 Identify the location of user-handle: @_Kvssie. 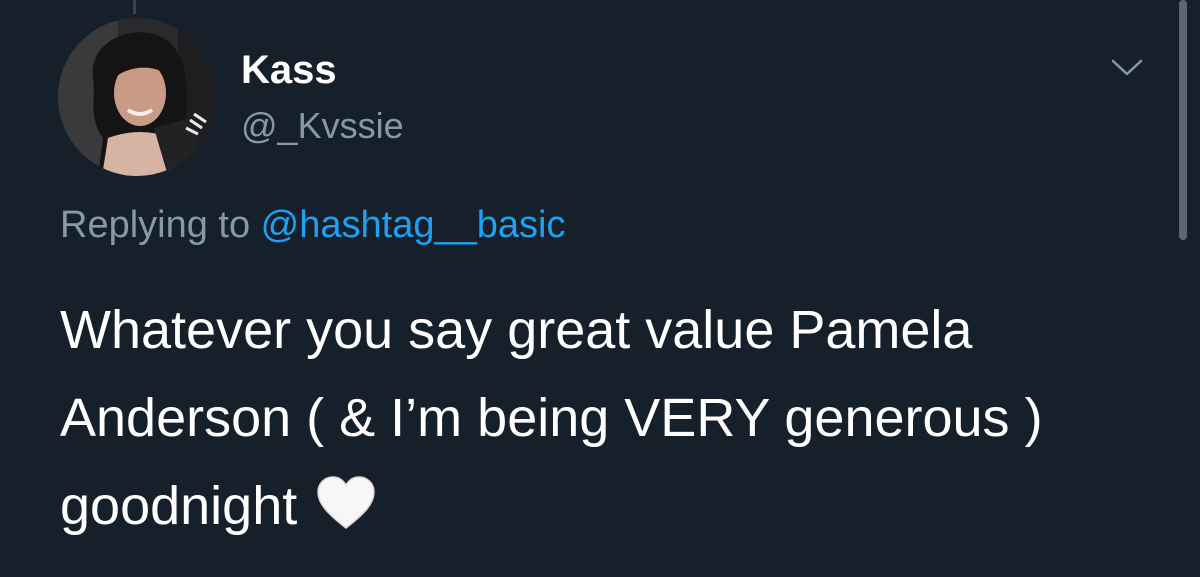
(322, 126).